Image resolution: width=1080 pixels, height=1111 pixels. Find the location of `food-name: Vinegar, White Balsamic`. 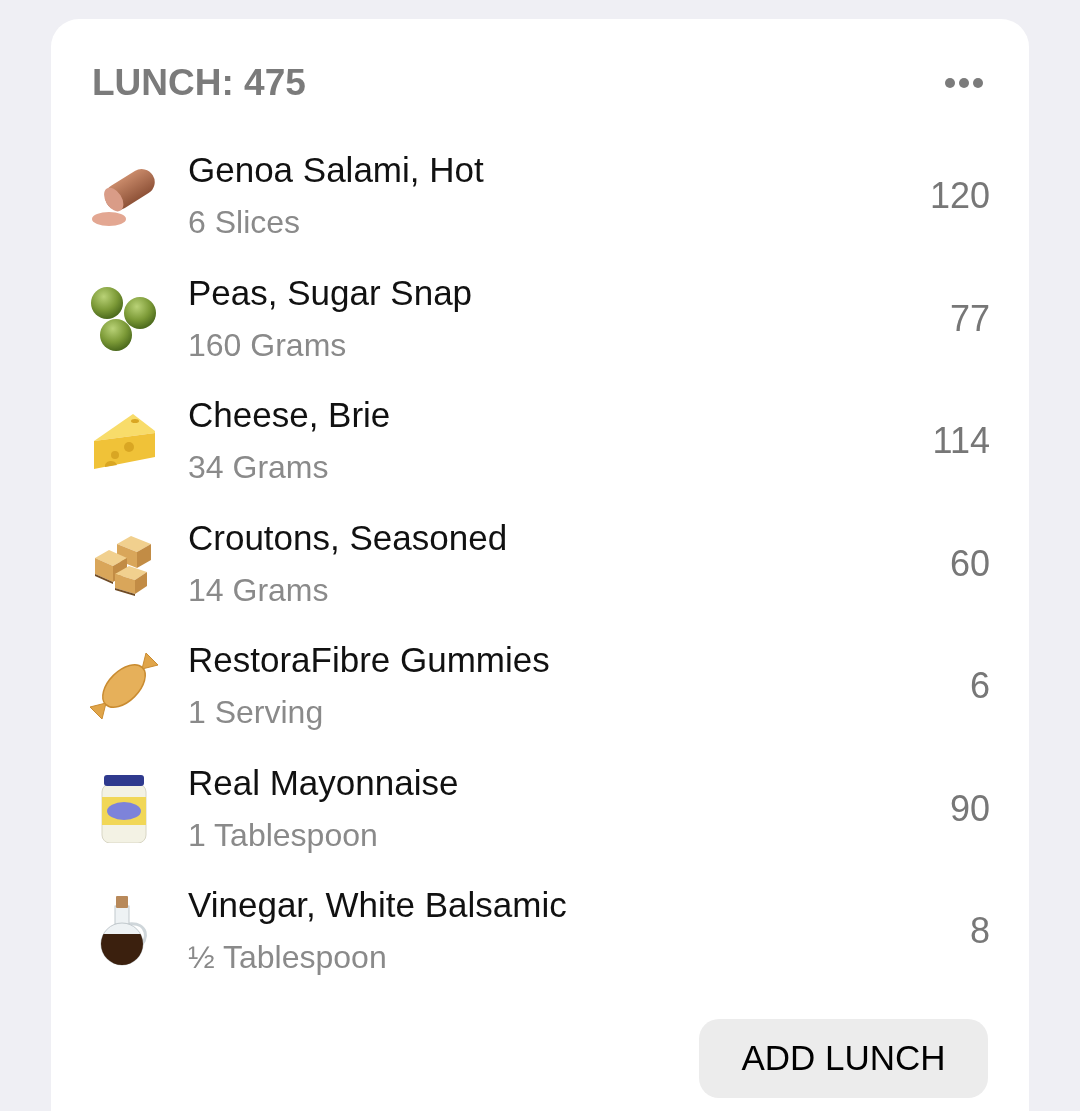

food-name: Vinegar, White Balsamic is located at coordinates (377, 905).